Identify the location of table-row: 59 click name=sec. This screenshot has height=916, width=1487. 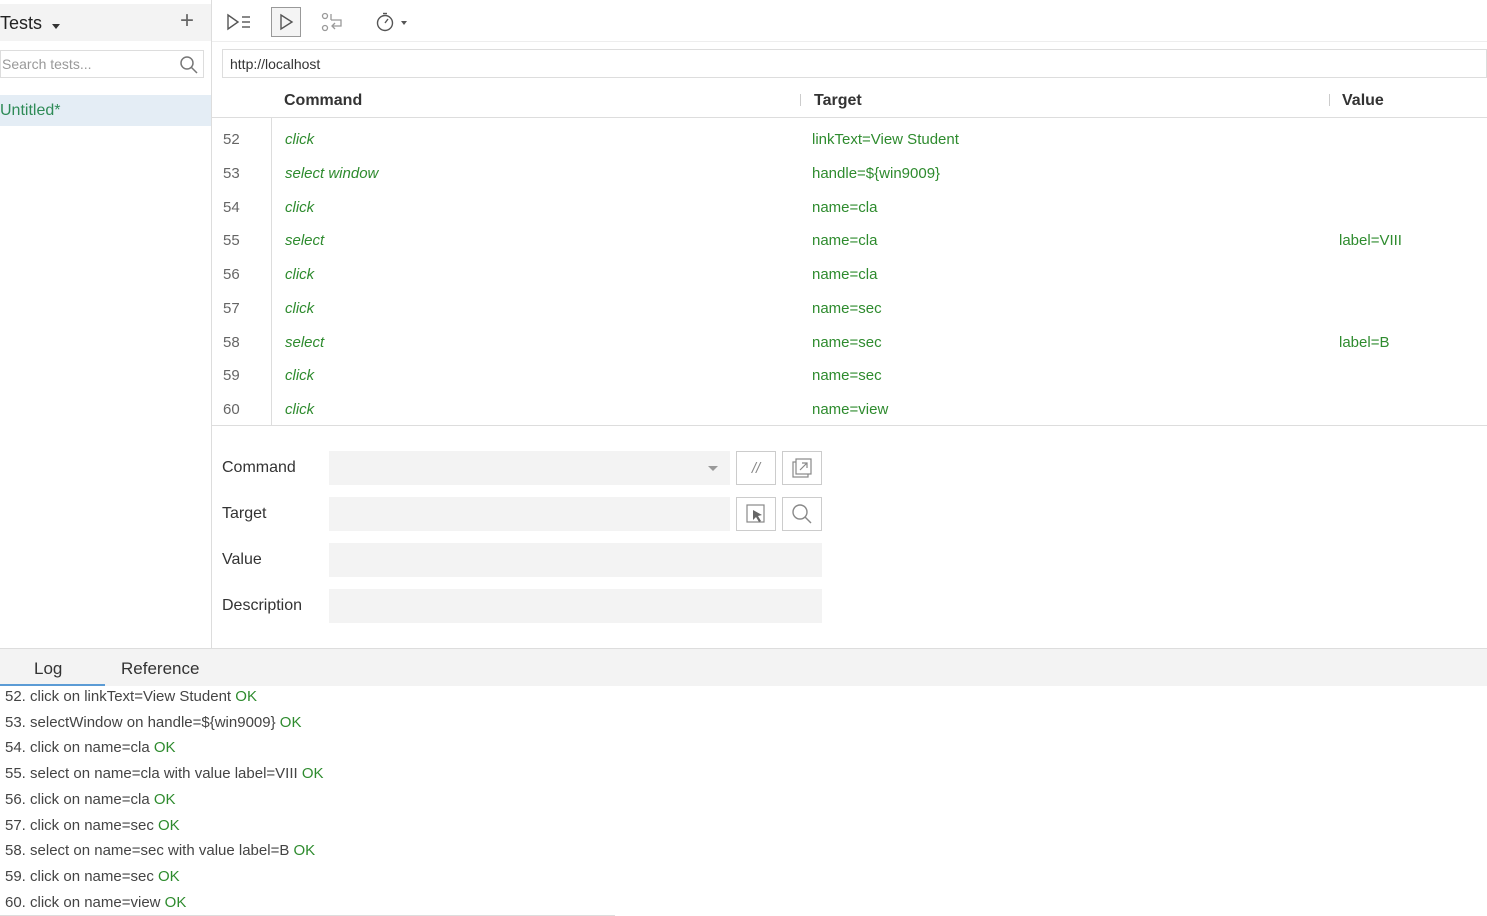
(849, 375).